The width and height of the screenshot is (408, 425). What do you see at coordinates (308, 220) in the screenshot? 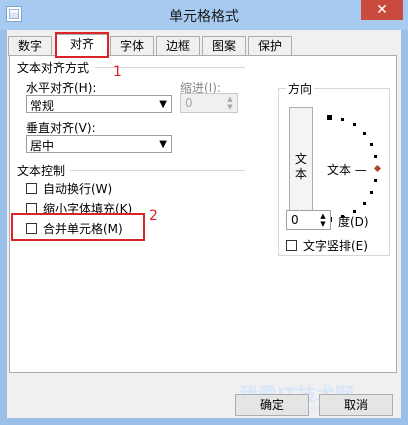
I see `degree-stepper: 0 ▲ ▼` at bounding box center [308, 220].